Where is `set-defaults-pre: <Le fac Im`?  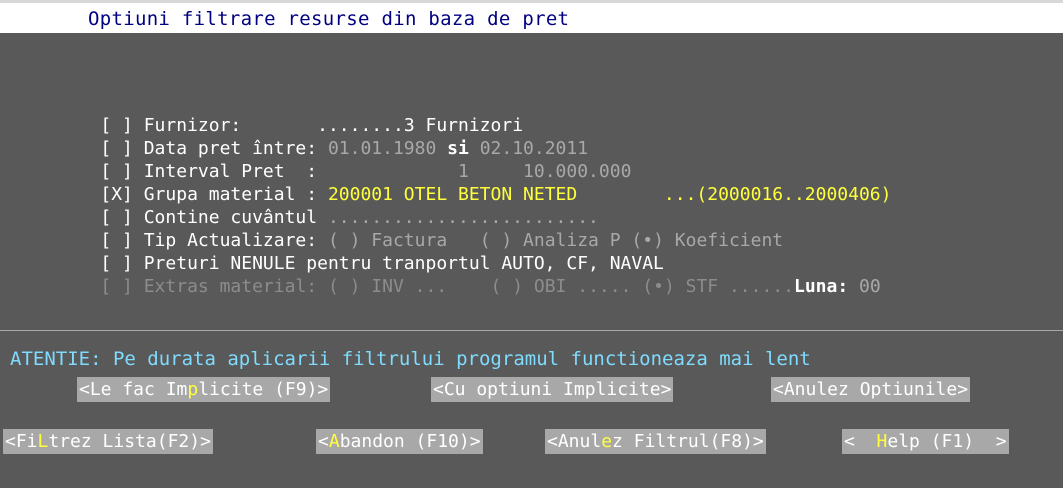 set-defaults-pre: <Le fac Im is located at coordinates (133, 389).